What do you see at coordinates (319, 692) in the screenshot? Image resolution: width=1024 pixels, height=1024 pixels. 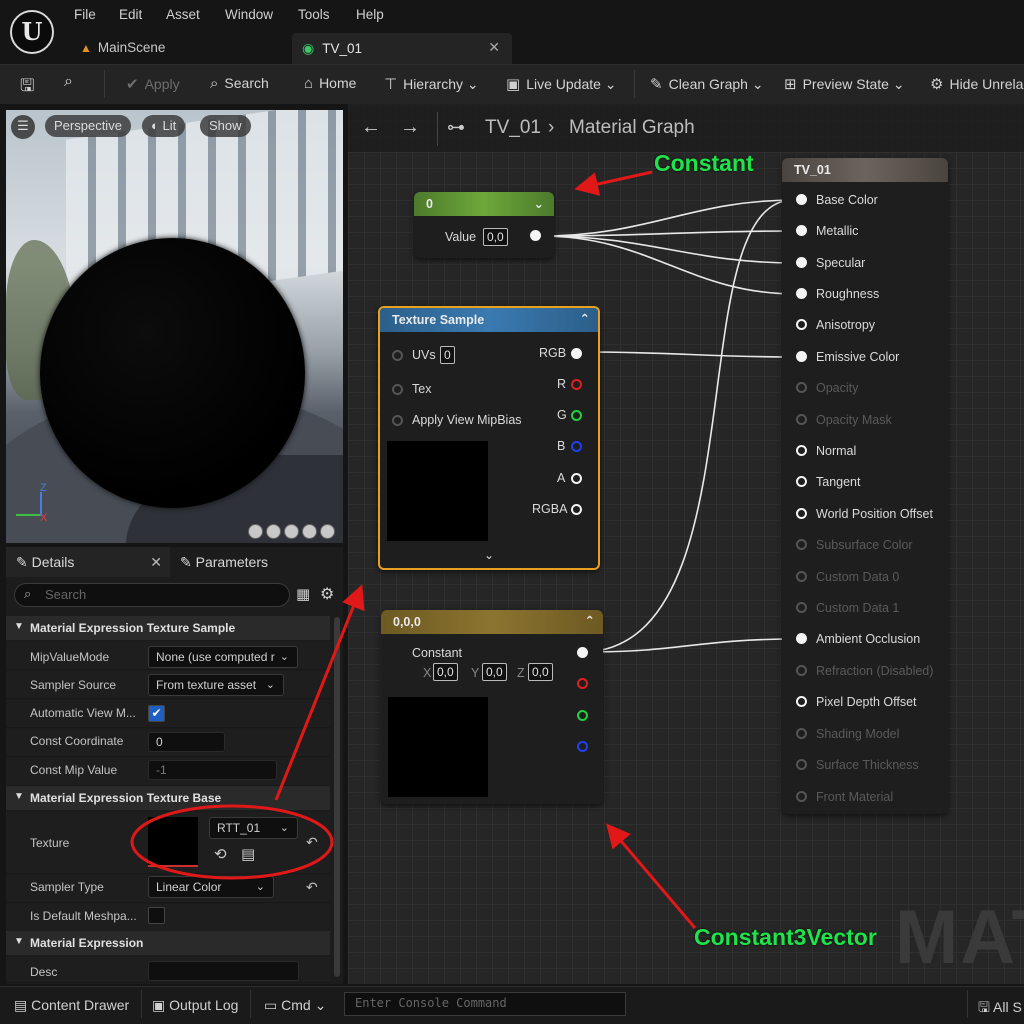 I see `arrow-texture-to-sample-node` at bounding box center [319, 692].